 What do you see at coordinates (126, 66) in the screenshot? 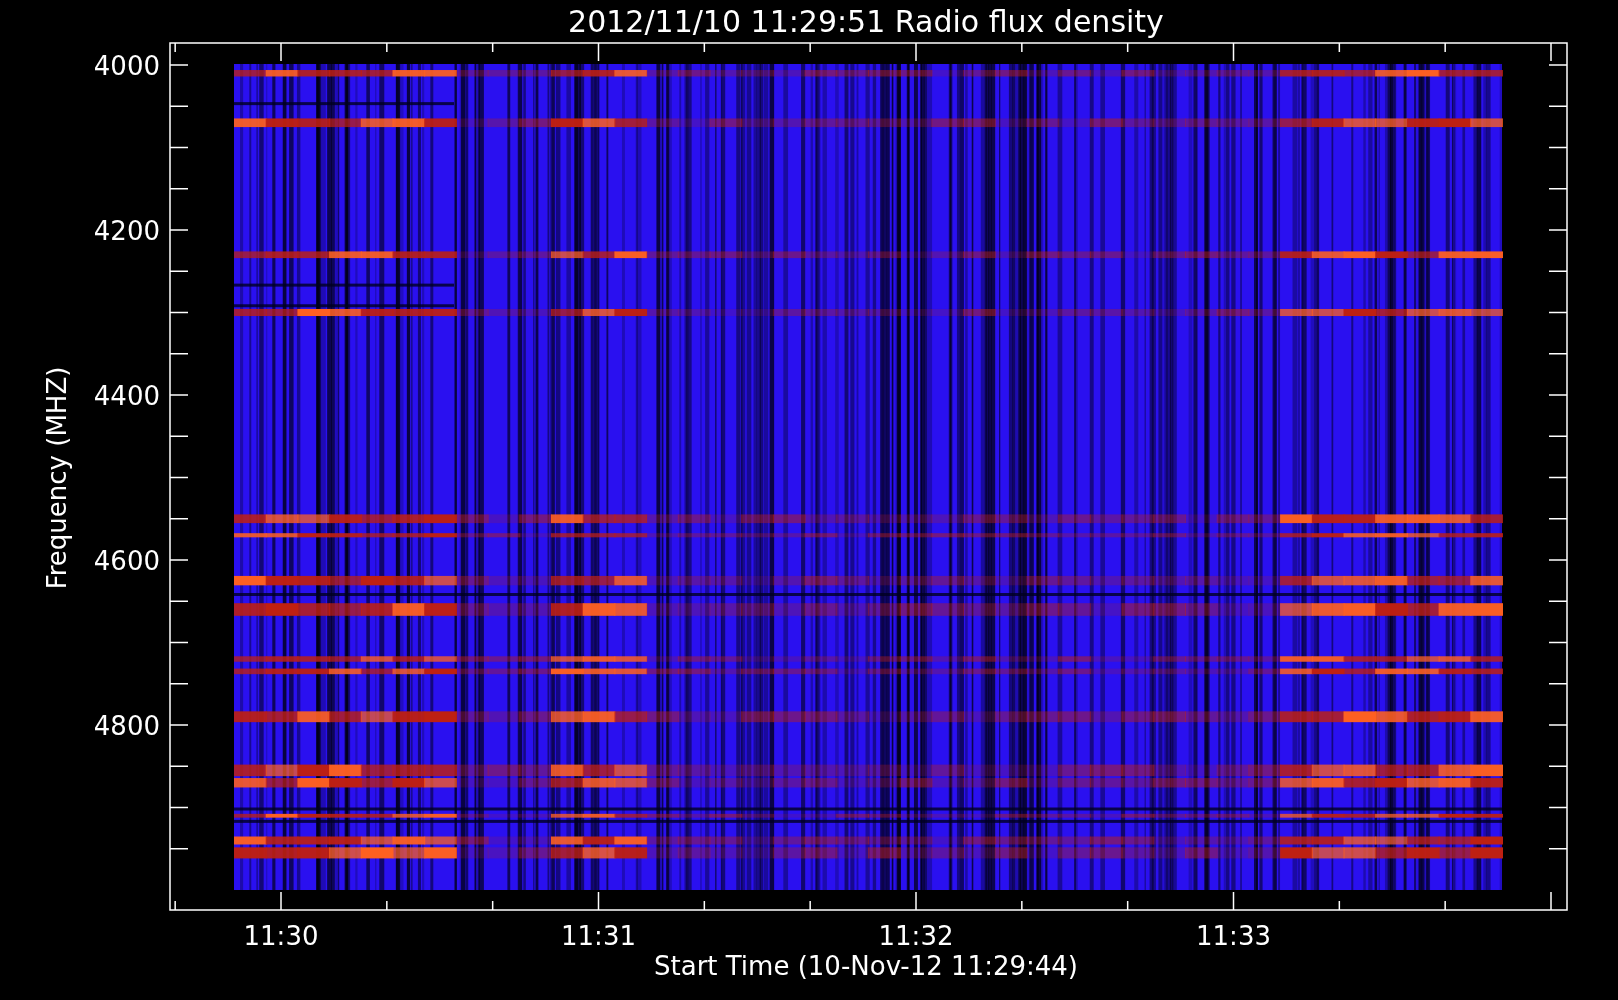
I see `y-tick-label: 4000` at bounding box center [126, 66].